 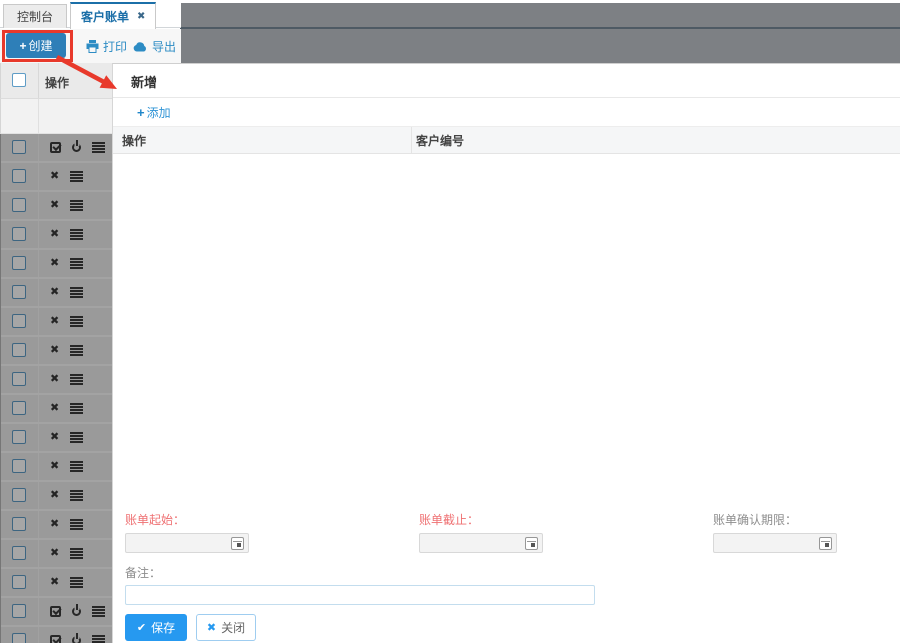 I want to click on create-button: + 创建, so click(x=36, y=45).